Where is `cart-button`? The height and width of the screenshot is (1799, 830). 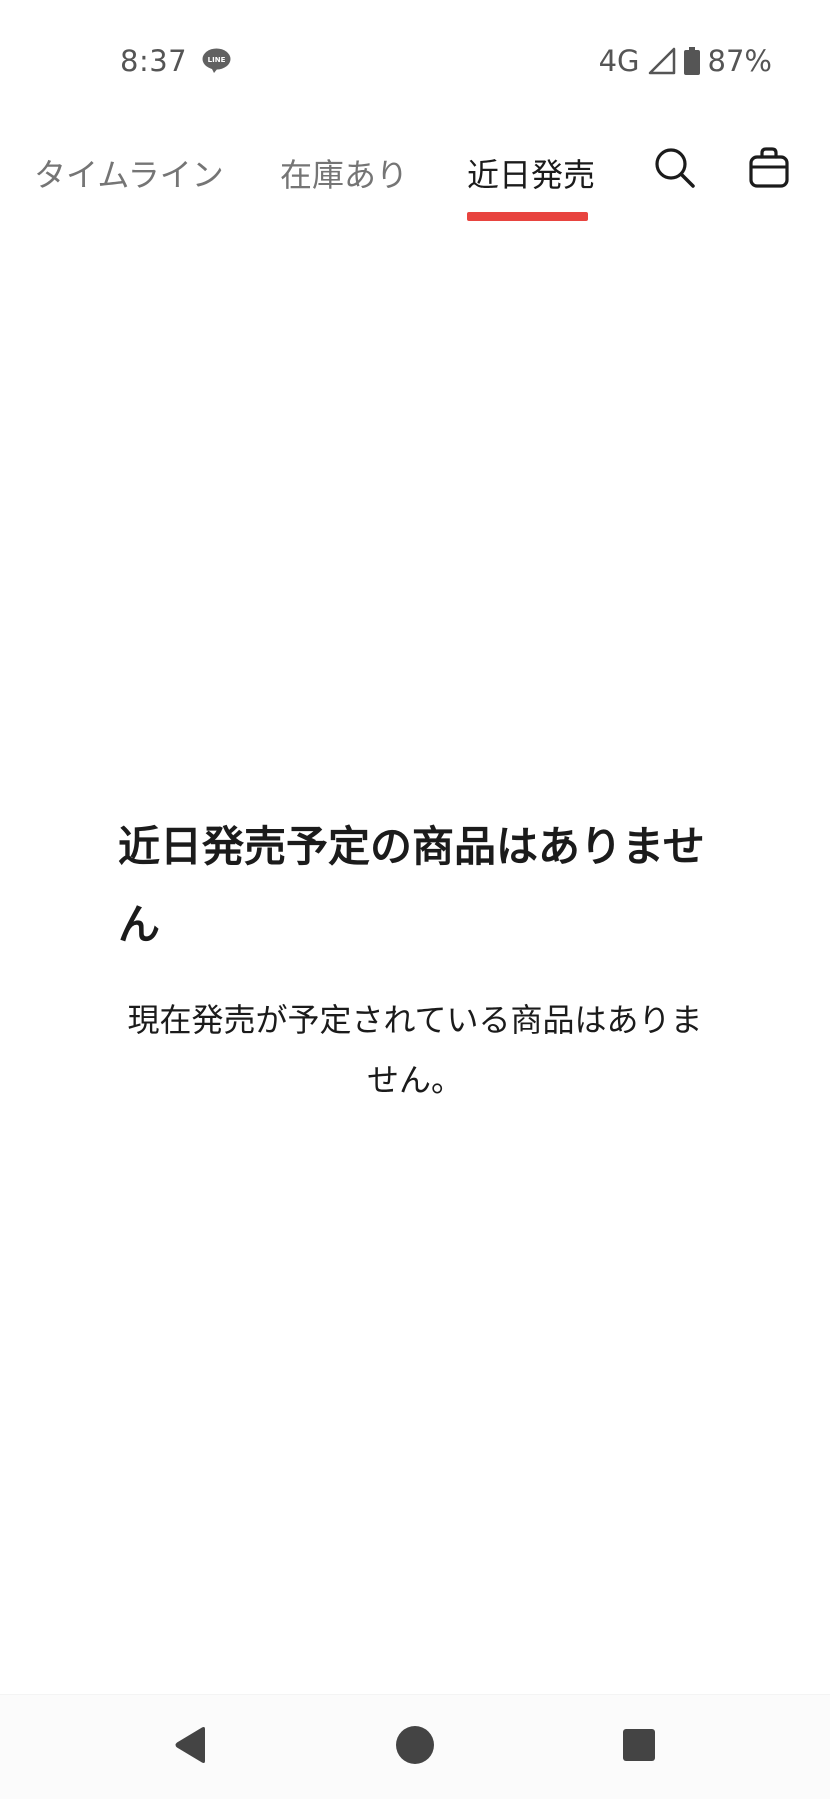 cart-button is located at coordinates (769, 170).